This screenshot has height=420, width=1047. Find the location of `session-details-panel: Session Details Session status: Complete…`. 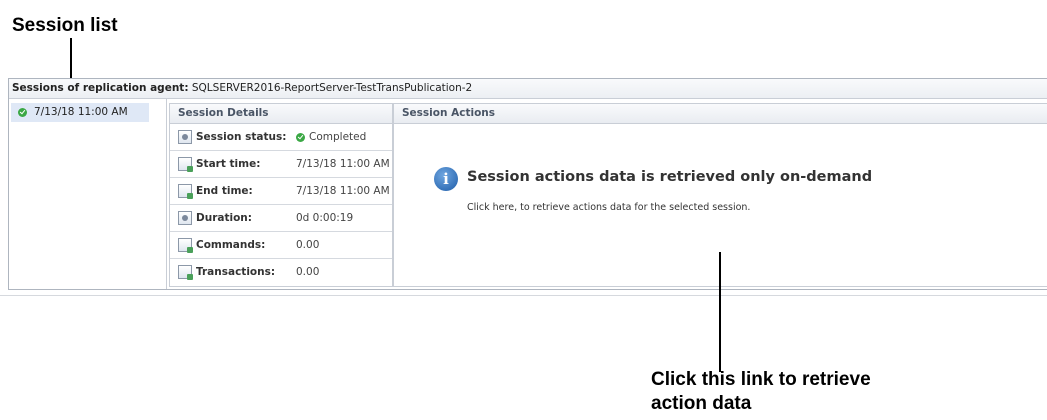

session-details-panel: Session Details Session status: Complete… is located at coordinates (281, 195).